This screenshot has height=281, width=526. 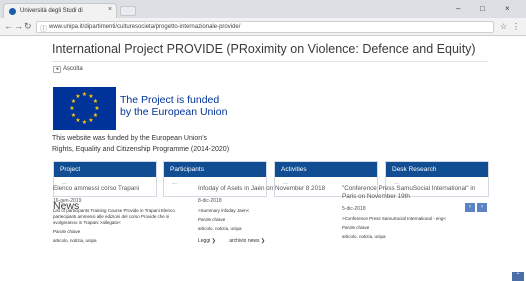 I want to click on news-item-date: 16-gen-2019, so click(x=67, y=201).